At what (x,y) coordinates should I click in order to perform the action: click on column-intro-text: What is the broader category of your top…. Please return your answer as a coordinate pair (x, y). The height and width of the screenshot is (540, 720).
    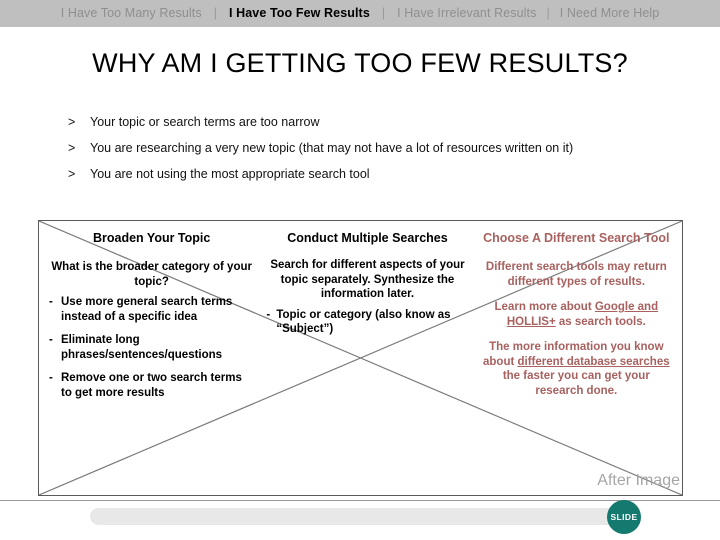
    Looking at the image, I should click on (151, 274).